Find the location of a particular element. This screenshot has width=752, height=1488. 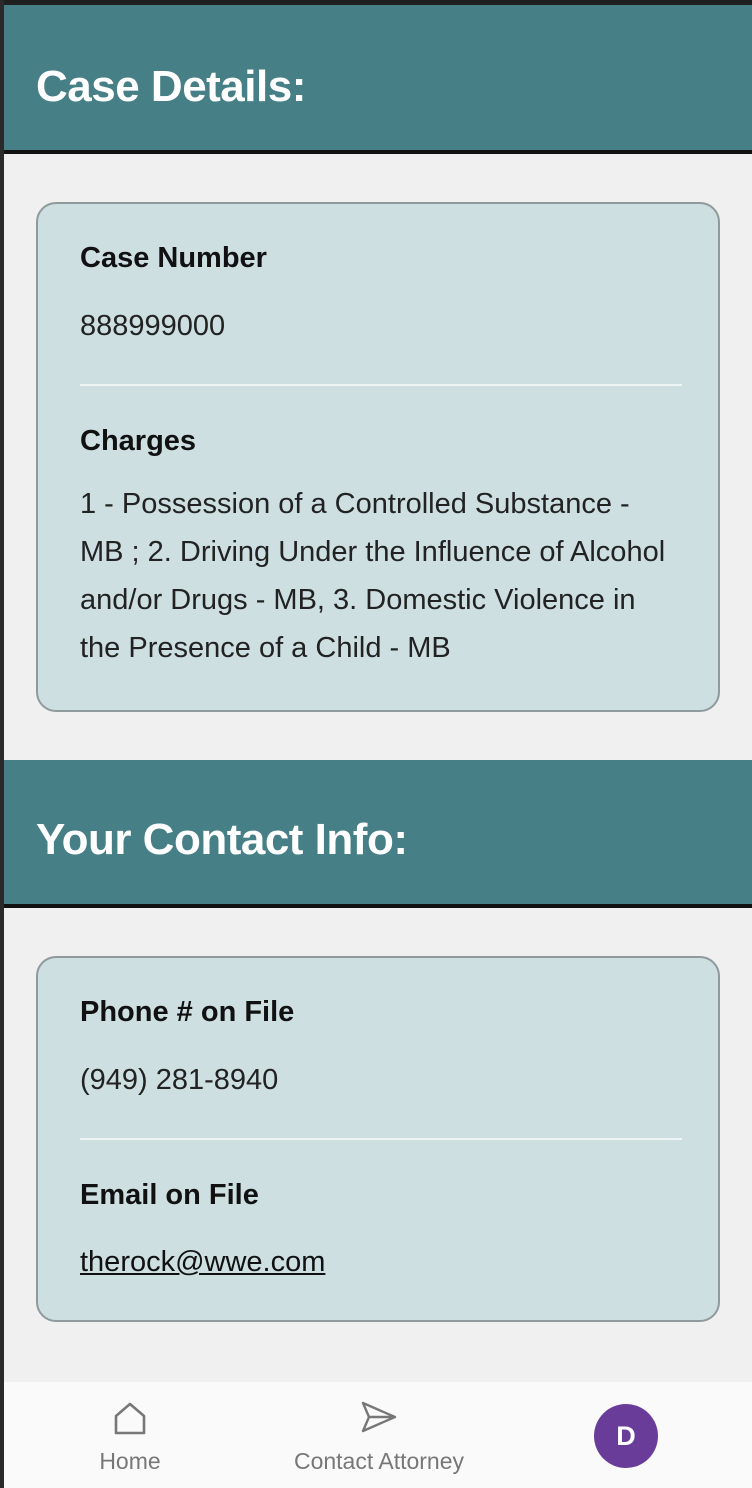

contact-info-header: Your Contact Info: is located at coordinates (378, 834).